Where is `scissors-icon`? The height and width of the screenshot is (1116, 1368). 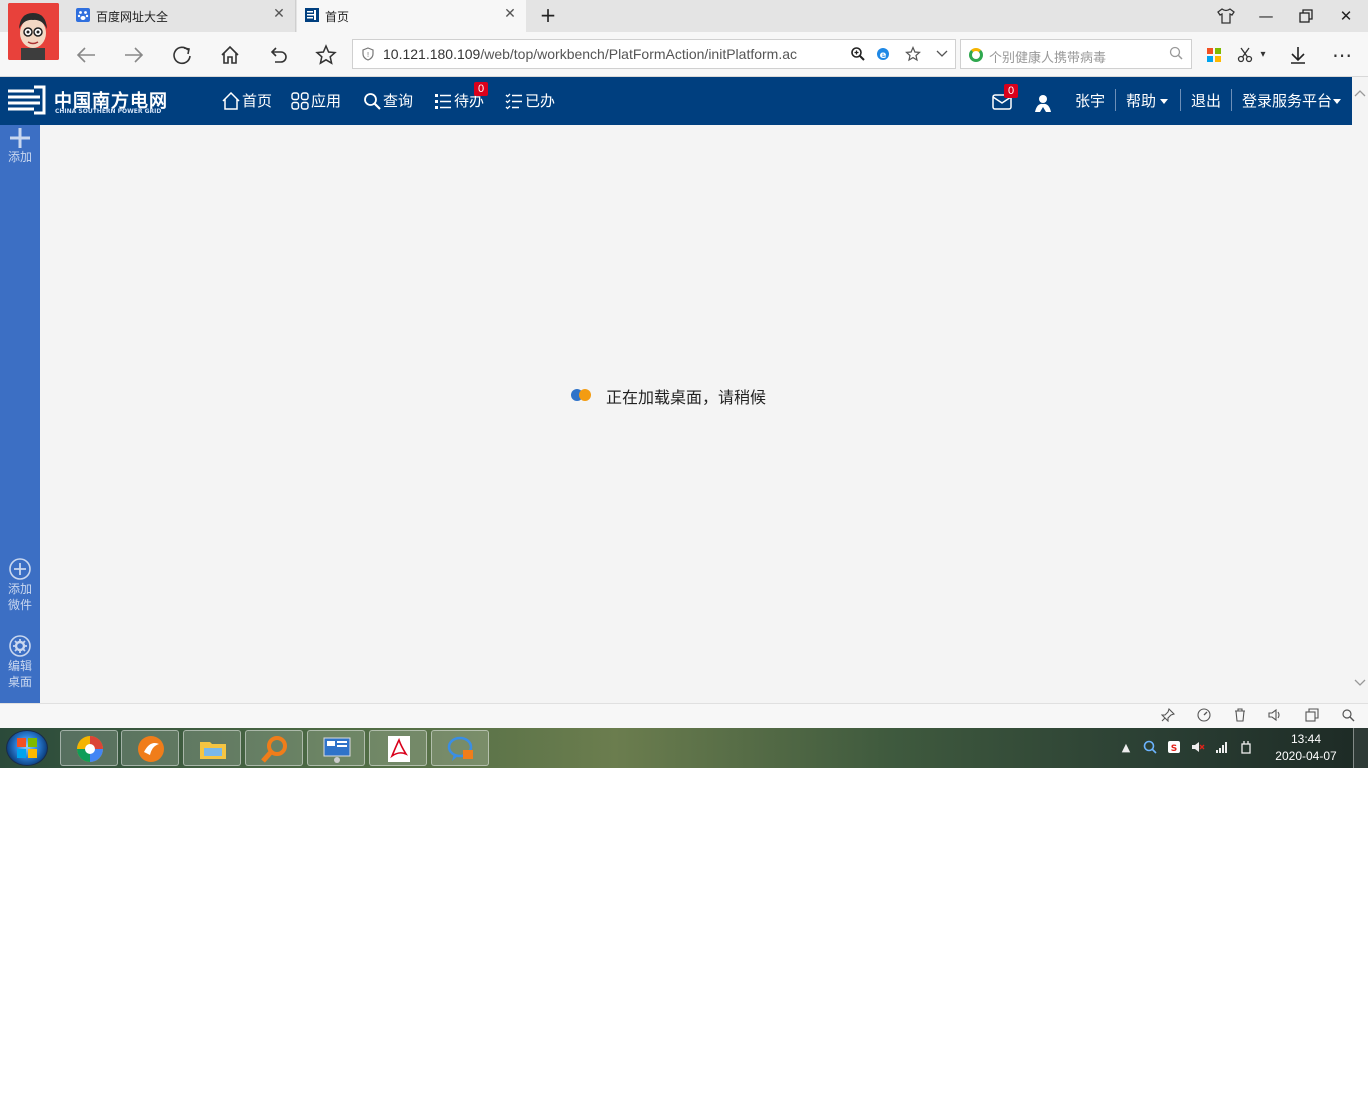
scissors-icon is located at coordinates (1245, 55).